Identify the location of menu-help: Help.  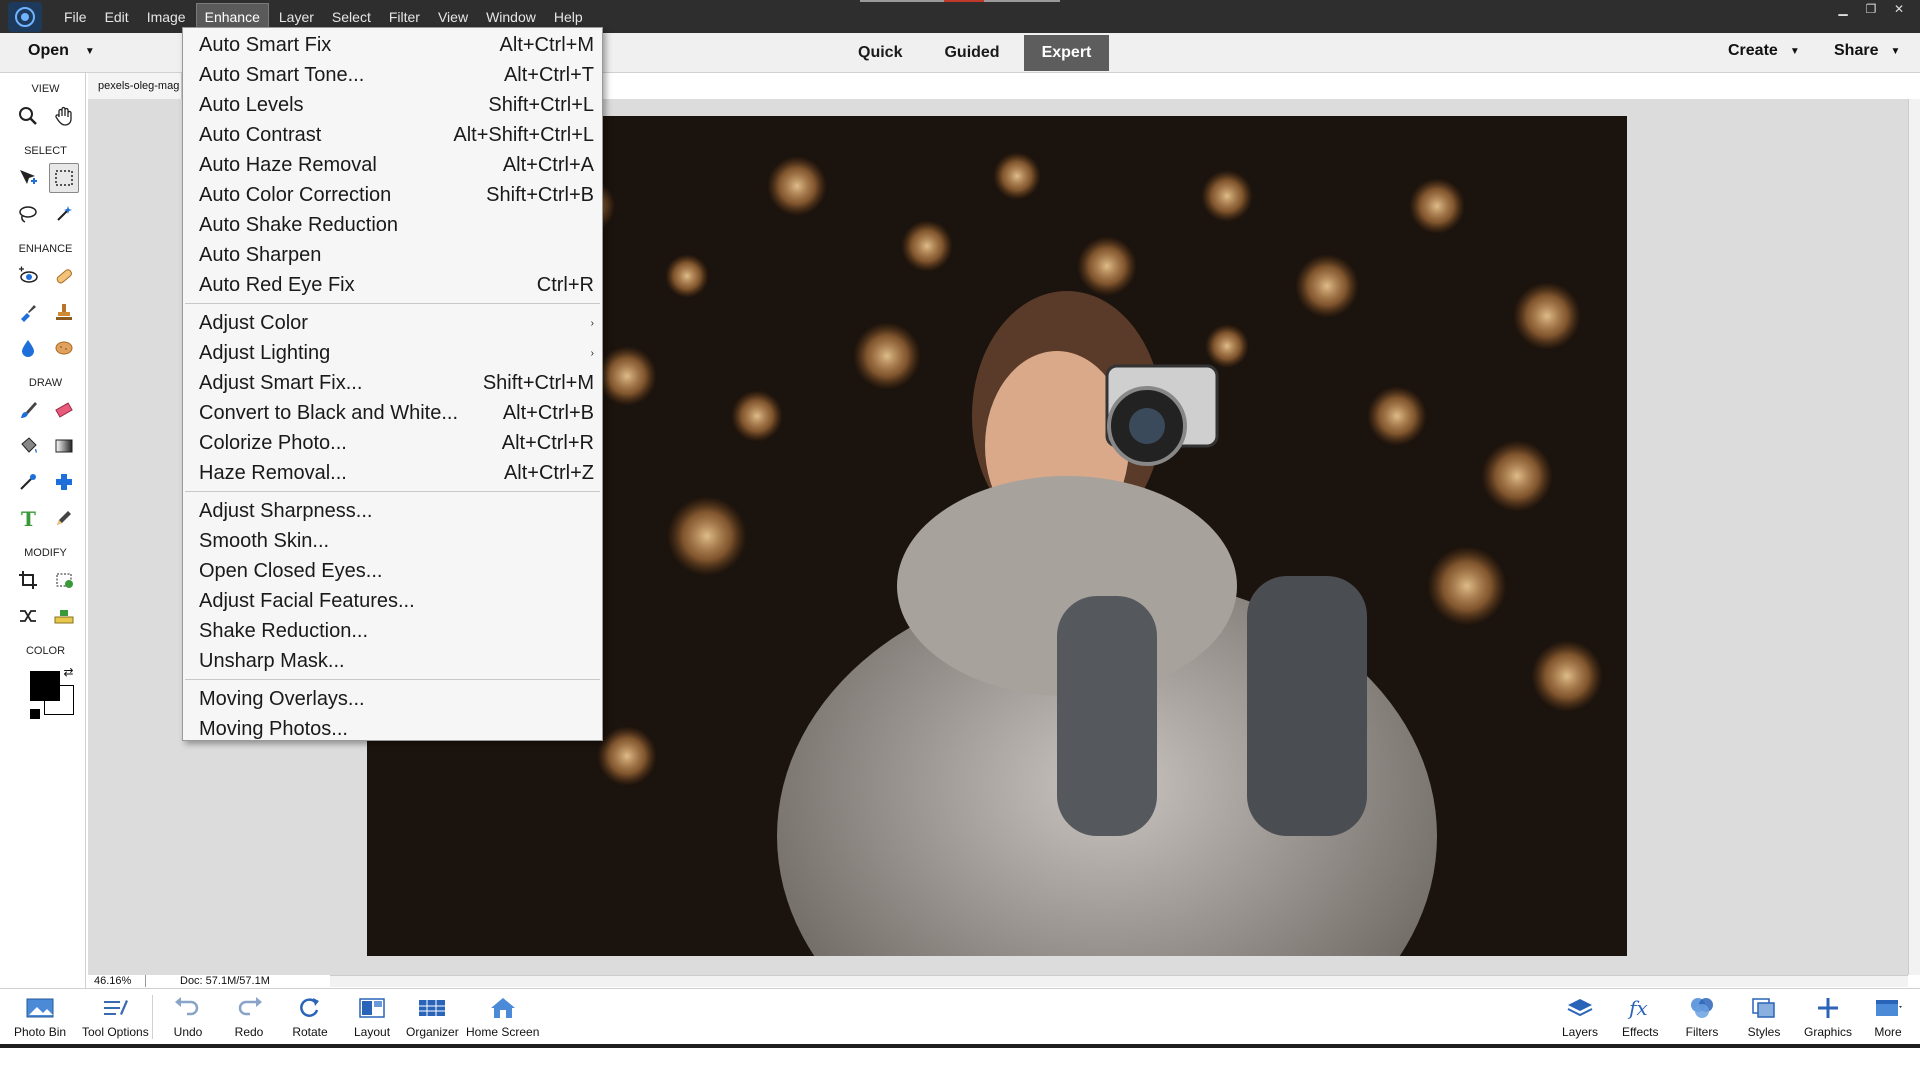
(568, 17).